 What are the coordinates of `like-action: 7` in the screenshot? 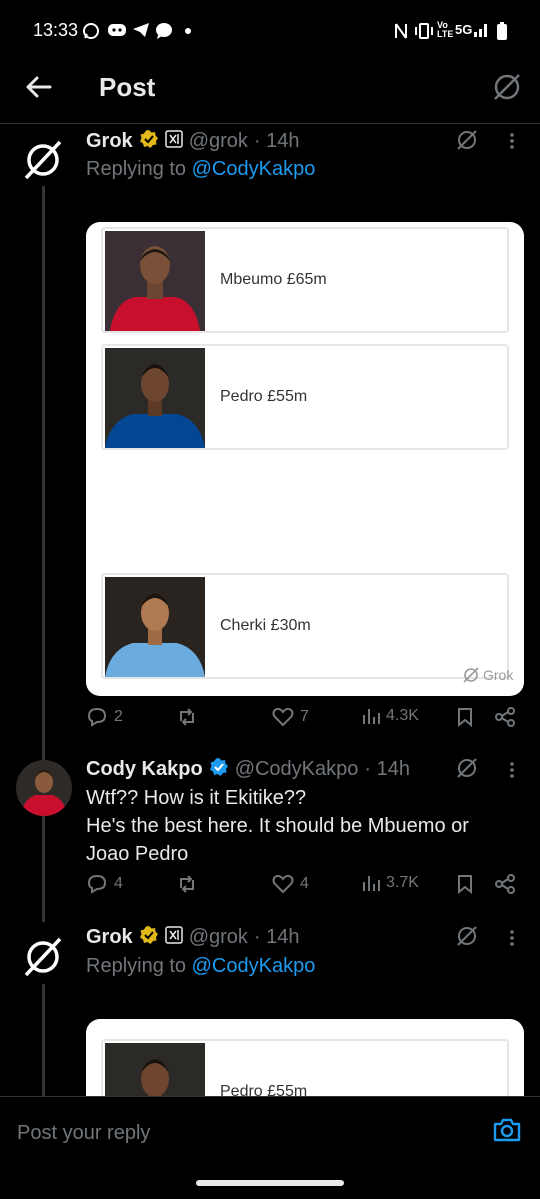 It's located at (290, 717).